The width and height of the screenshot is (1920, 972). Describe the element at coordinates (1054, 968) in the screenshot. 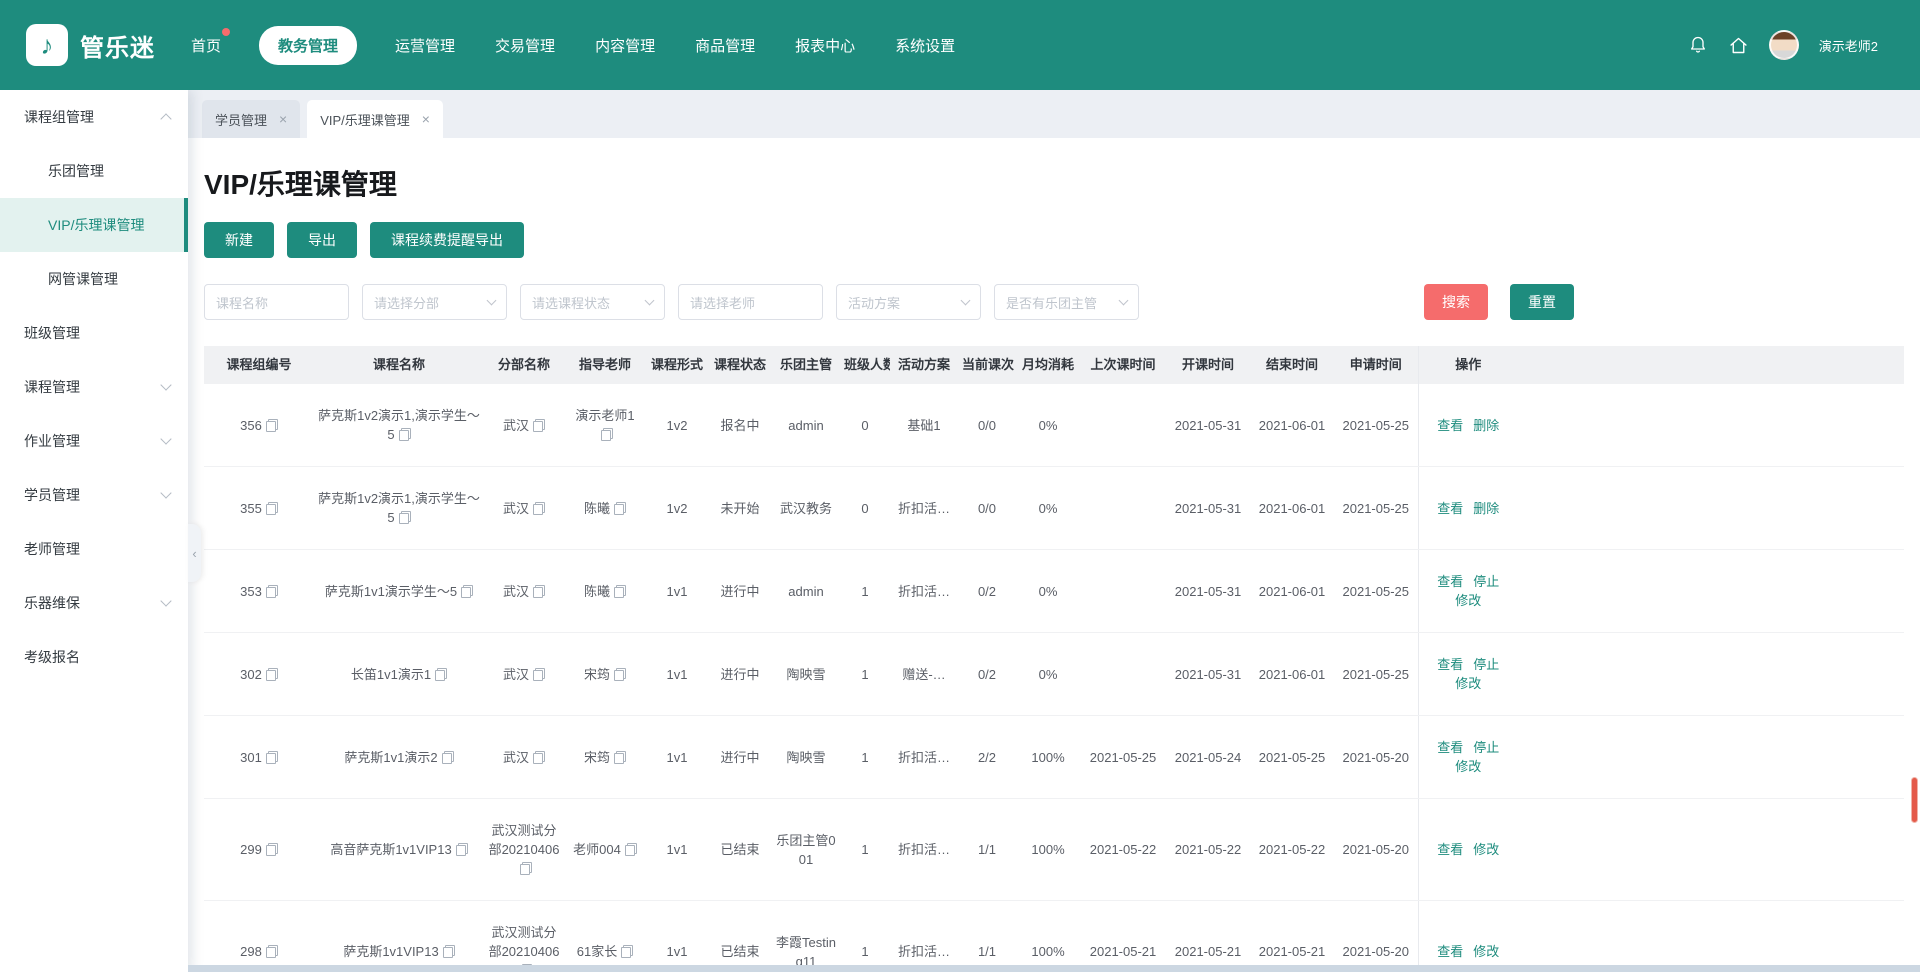

I see `horizontal-scrollbar` at that location.